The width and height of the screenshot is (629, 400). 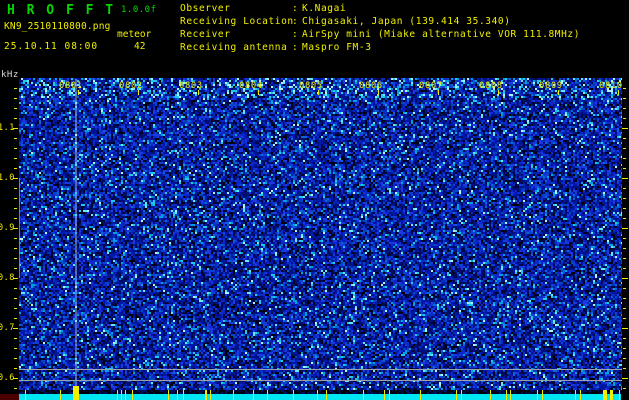 What do you see at coordinates (7, 228) in the screenshot?
I see `freq-label-0.9: 0.9` at bounding box center [7, 228].